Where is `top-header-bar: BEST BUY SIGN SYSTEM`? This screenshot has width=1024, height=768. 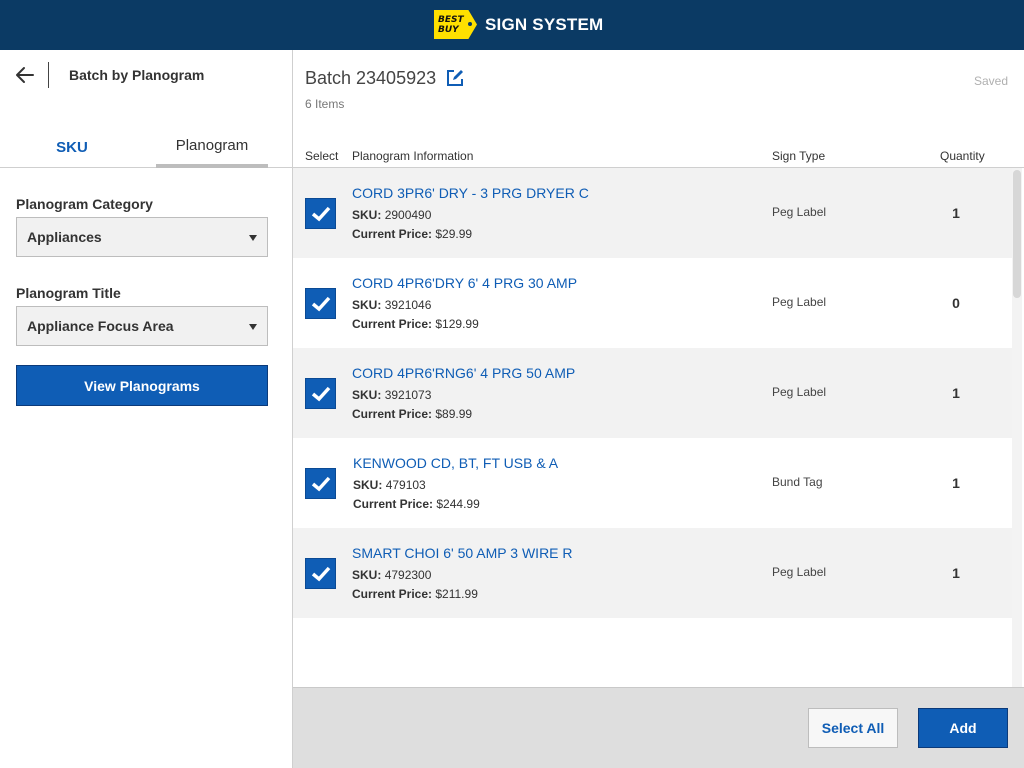 top-header-bar: BEST BUY SIGN SYSTEM is located at coordinates (512, 25).